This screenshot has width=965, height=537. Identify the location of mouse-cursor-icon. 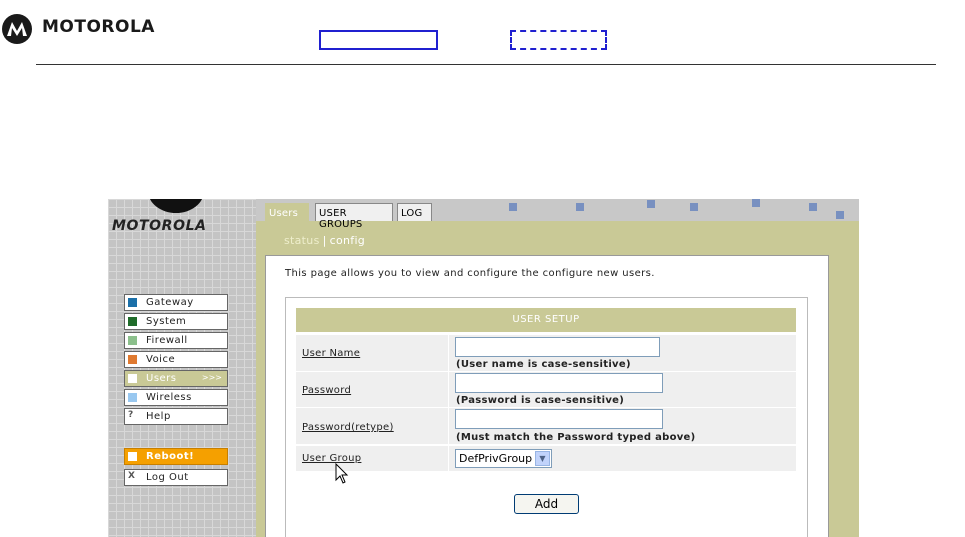
(342, 473).